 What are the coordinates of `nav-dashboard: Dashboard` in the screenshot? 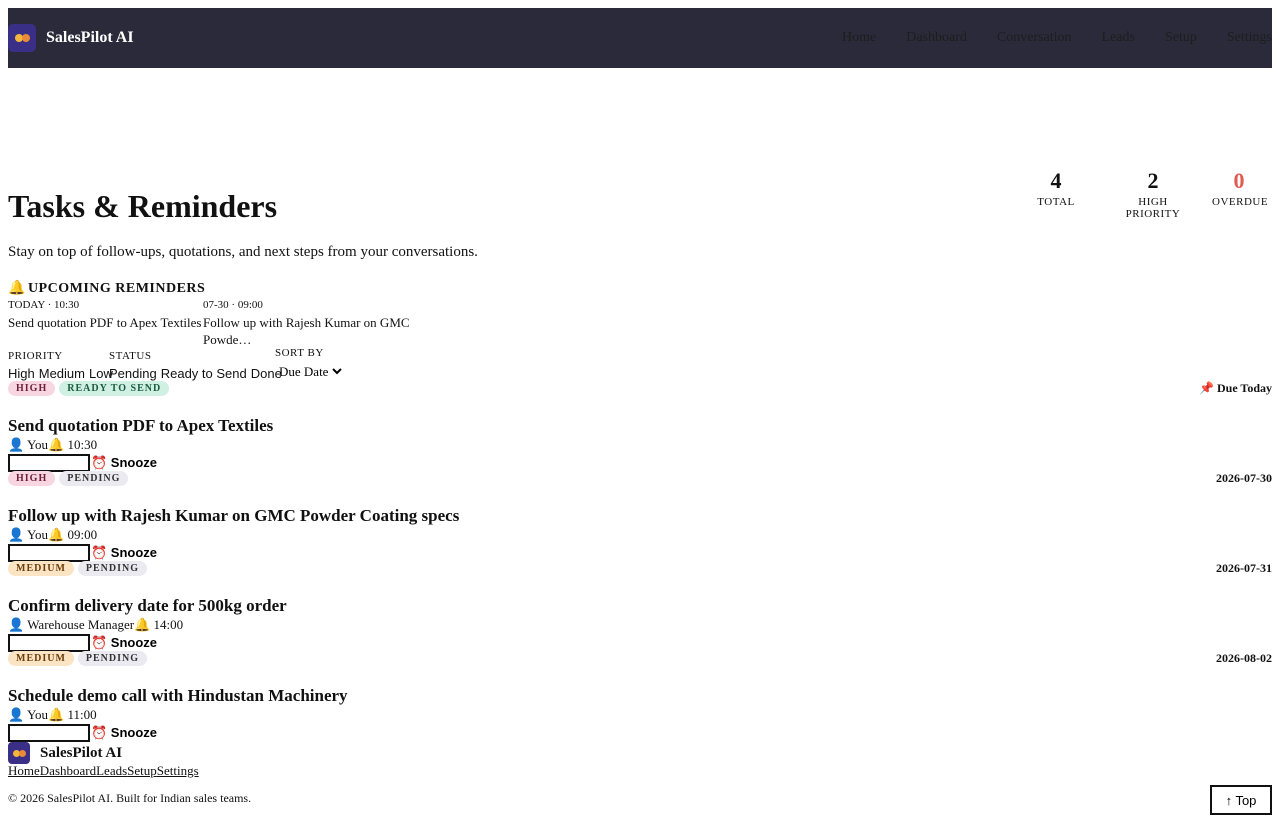 It's located at (936, 38).